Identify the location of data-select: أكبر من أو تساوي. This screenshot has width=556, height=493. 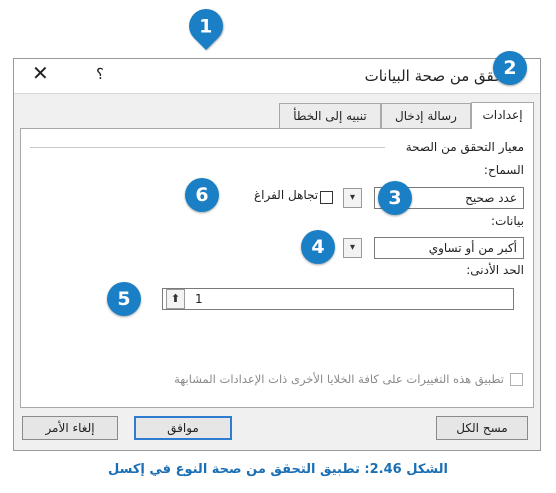
(449, 248).